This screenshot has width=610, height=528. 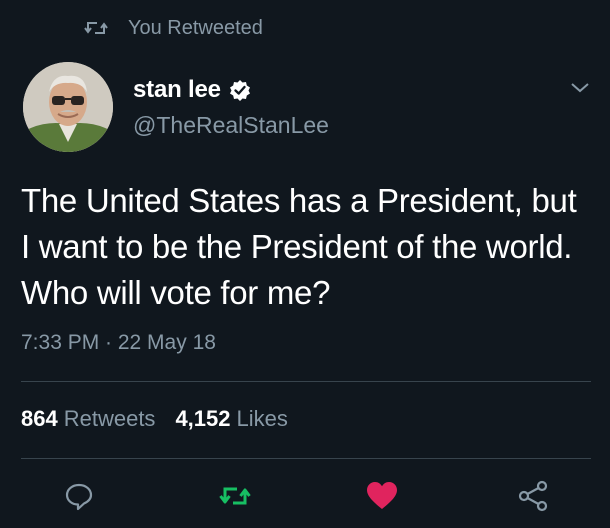 What do you see at coordinates (203, 418) in the screenshot?
I see `likes-count: 4,152` at bounding box center [203, 418].